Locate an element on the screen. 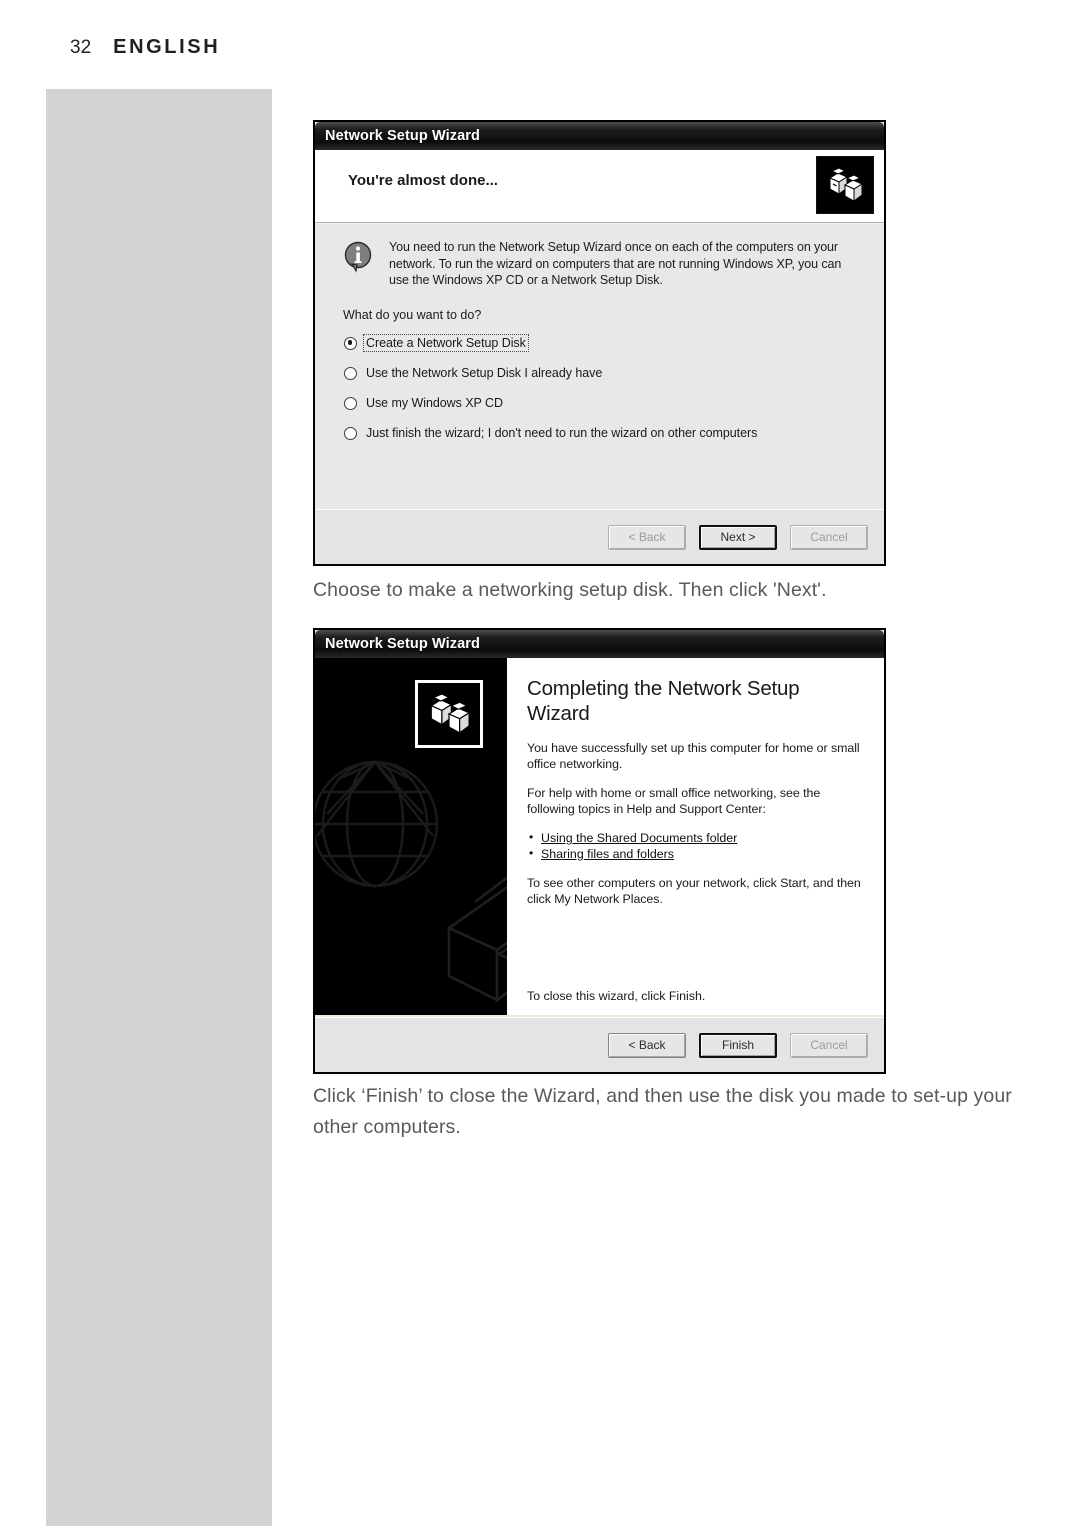  information-icon is located at coordinates (360, 258).